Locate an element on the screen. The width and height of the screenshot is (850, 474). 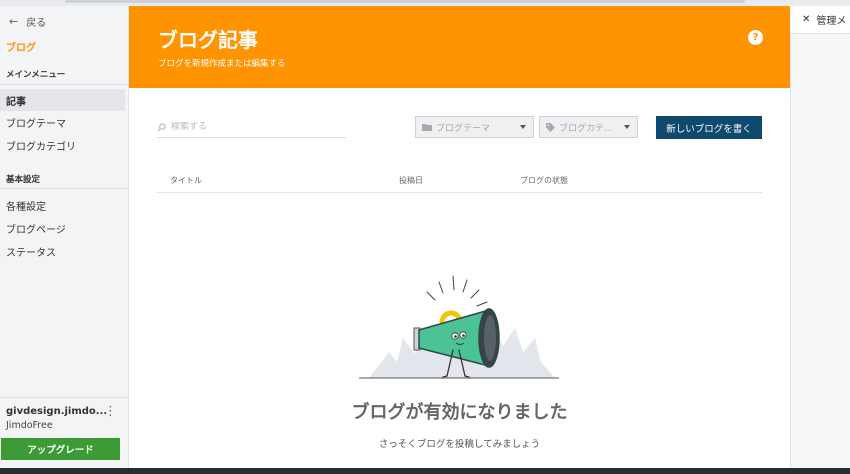
empty-state-title: ブログが有効になりました is located at coordinates (459, 412).